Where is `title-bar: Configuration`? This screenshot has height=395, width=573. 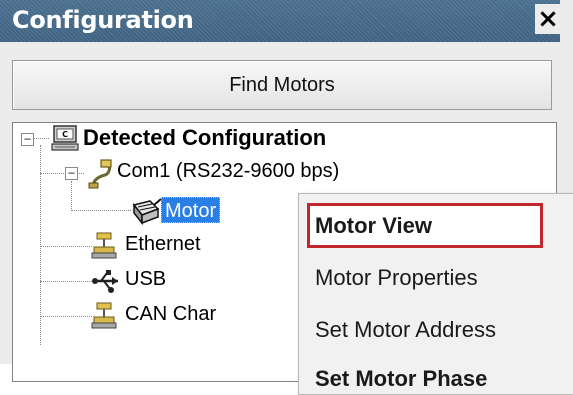
title-bar: Configuration is located at coordinates (280, 21).